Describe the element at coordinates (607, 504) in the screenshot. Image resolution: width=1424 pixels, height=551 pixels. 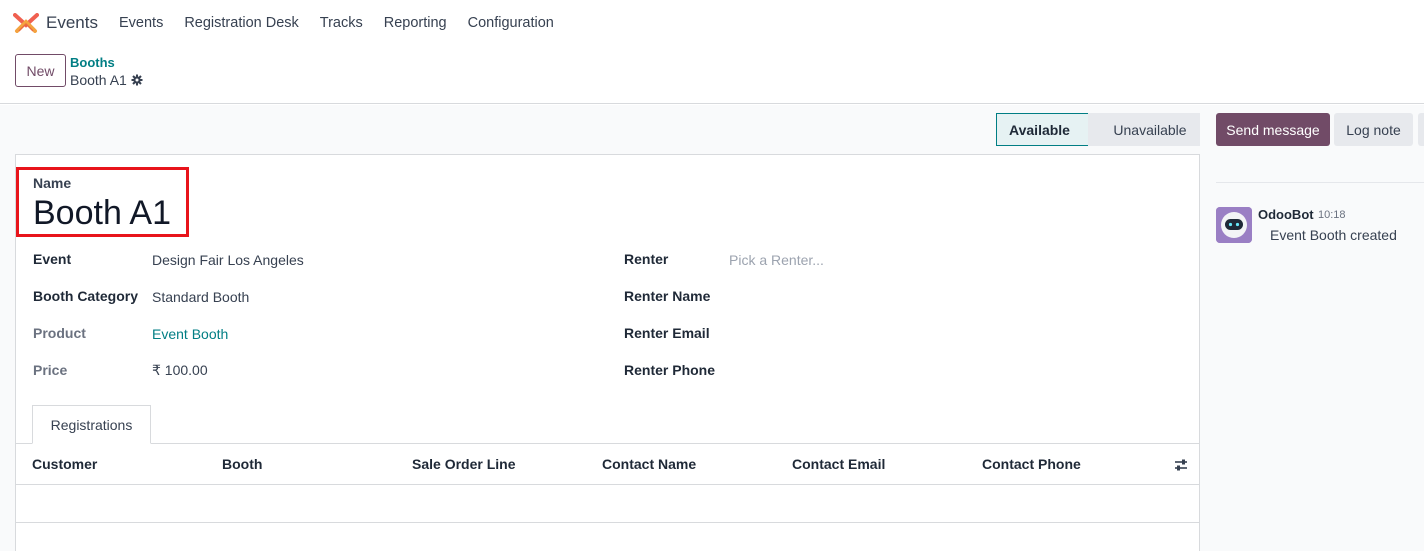
I see `table-row` at that location.